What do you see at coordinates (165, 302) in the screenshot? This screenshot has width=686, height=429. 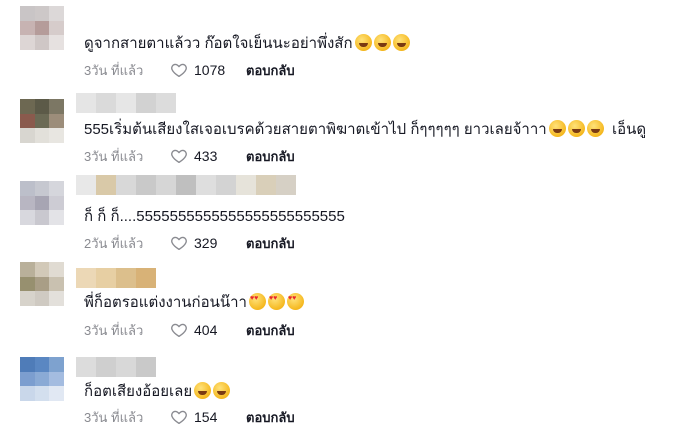 I see `comment-body: พี่ก็อตรอแต่งงานก่อนน๊าา` at bounding box center [165, 302].